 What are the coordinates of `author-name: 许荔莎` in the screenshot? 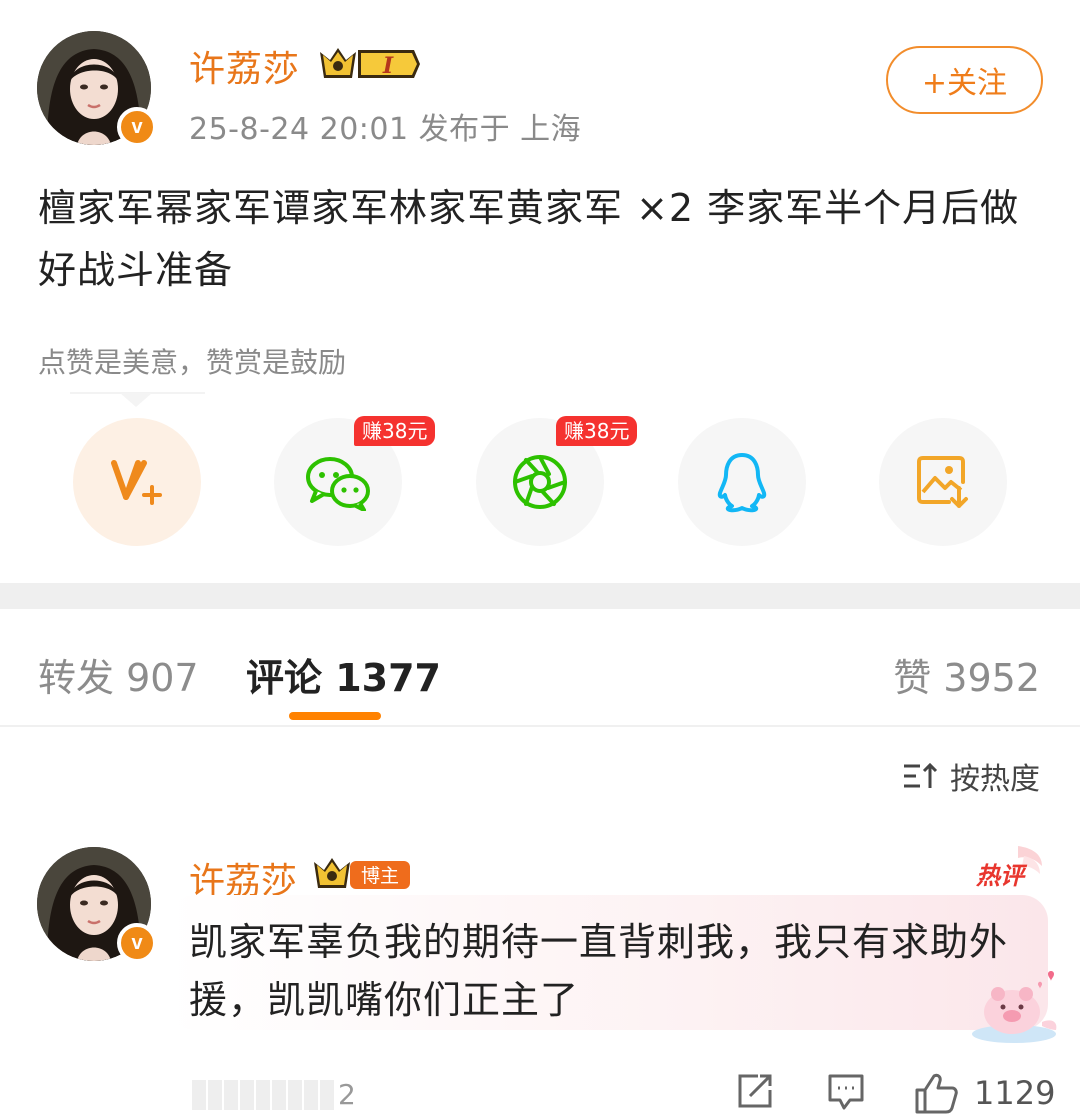 It's located at (244, 66).